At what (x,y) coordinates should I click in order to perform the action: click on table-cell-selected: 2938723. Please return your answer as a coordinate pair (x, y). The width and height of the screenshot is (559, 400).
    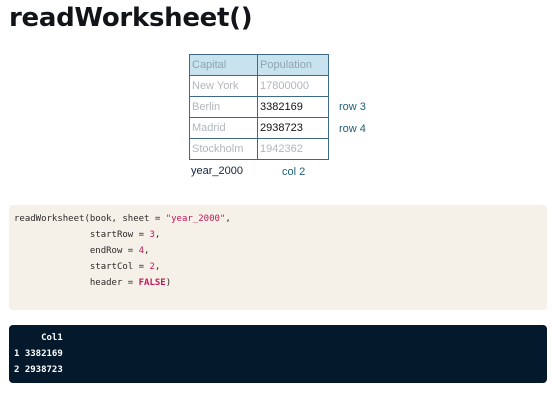
    Looking at the image, I should click on (293, 128).